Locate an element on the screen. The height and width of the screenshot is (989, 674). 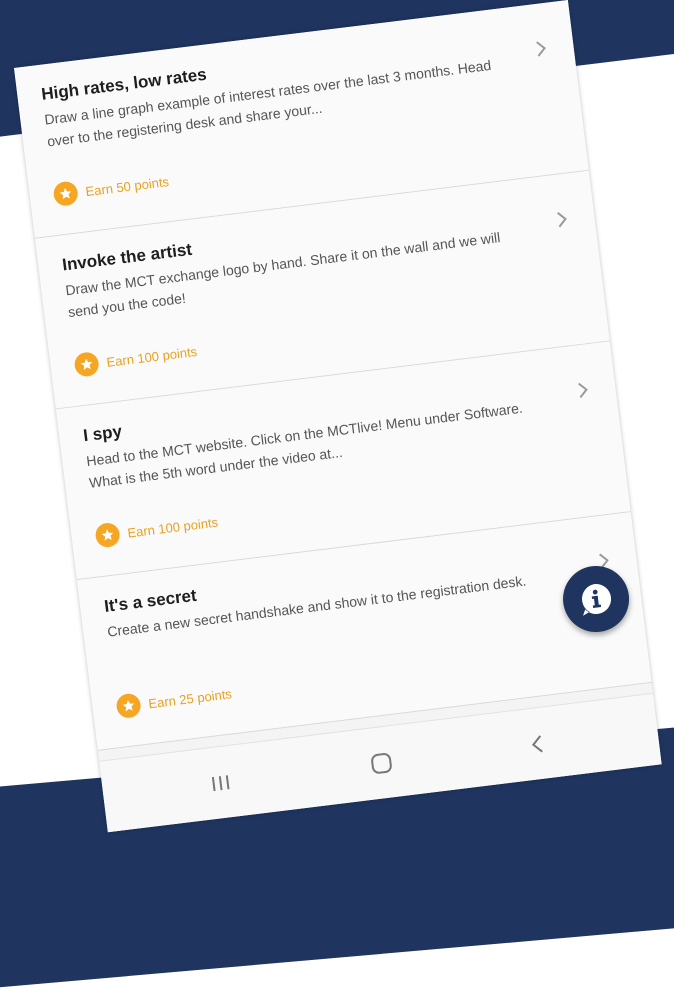
reward-badge: Earn 25 points is located at coordinates (174, 700).